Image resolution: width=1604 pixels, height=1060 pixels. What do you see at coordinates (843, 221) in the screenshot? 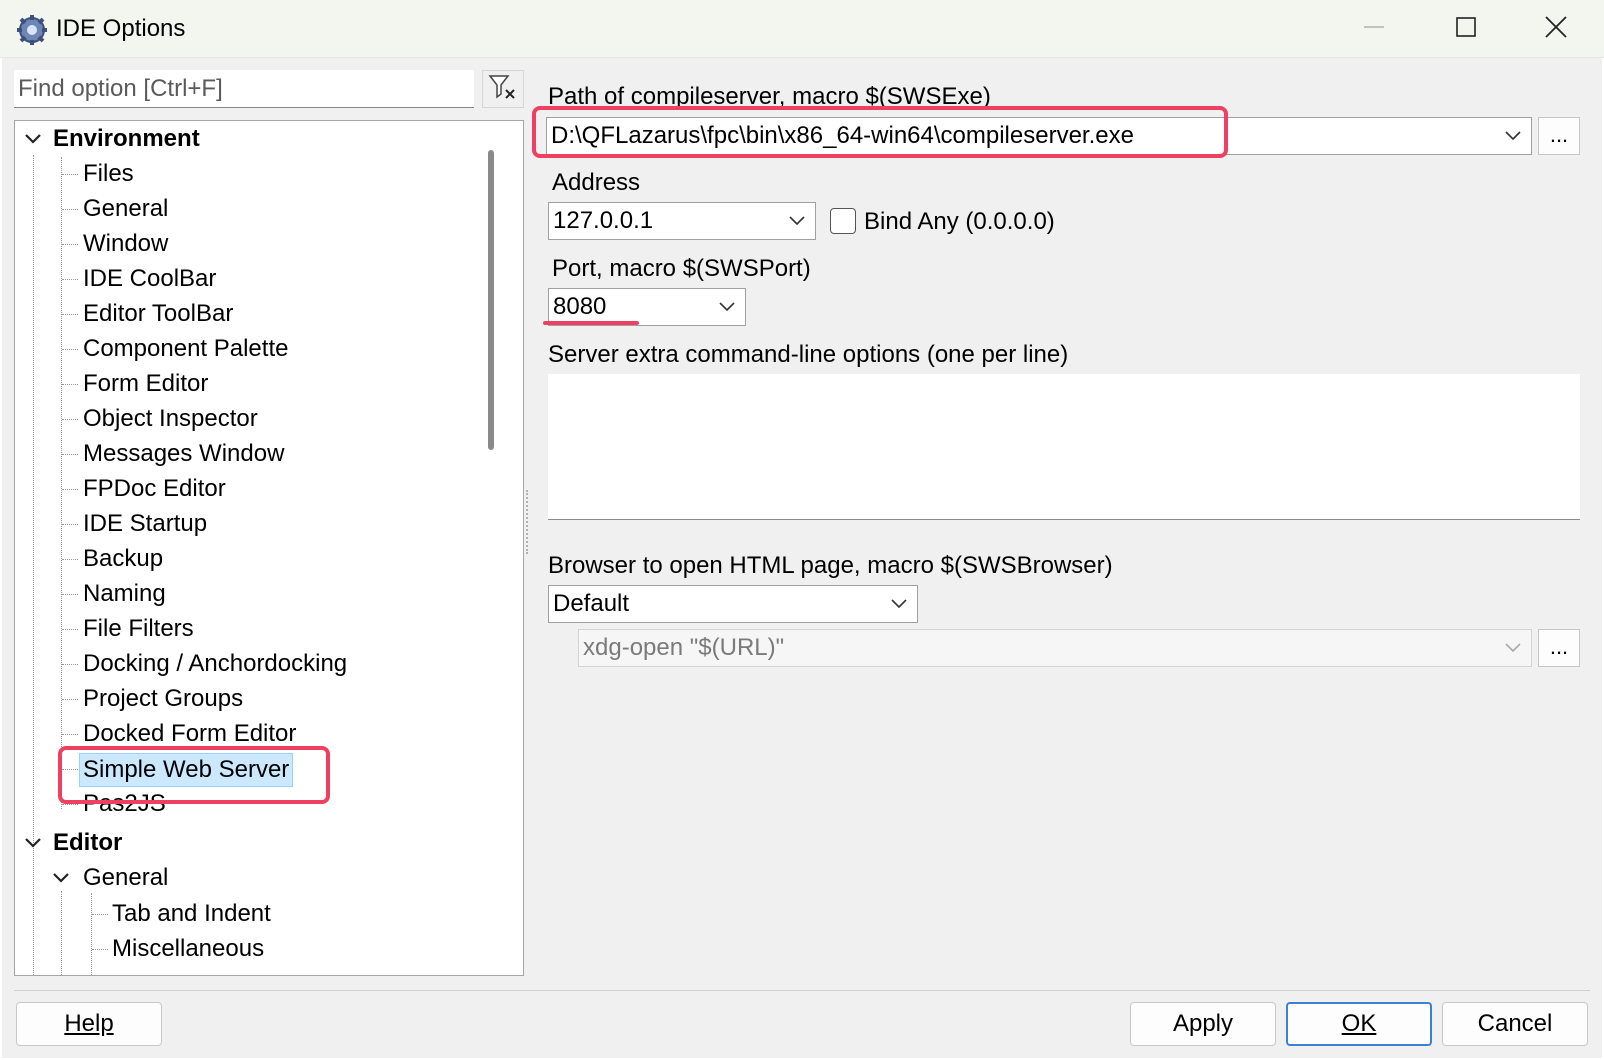
I see `bind-any-checkbox` at bounding box center [843, 221].